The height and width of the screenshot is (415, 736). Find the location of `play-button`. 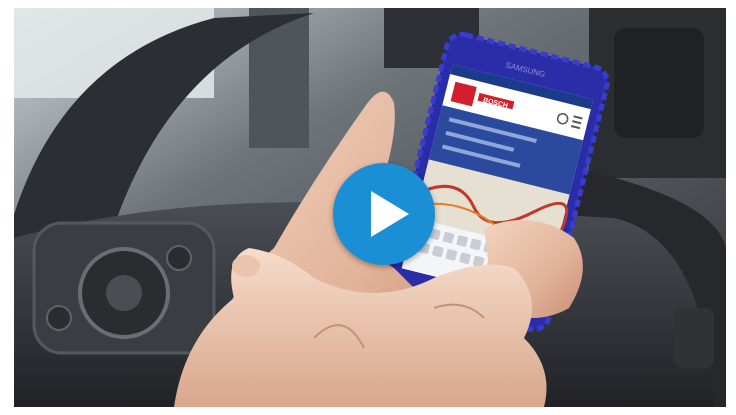

play-button is located at coordinates (384, 214).